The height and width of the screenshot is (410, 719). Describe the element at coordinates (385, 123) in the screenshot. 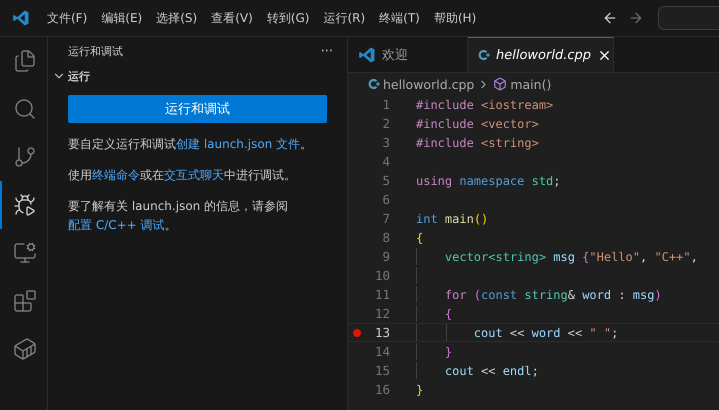

I see `line-number: 2` at that location.